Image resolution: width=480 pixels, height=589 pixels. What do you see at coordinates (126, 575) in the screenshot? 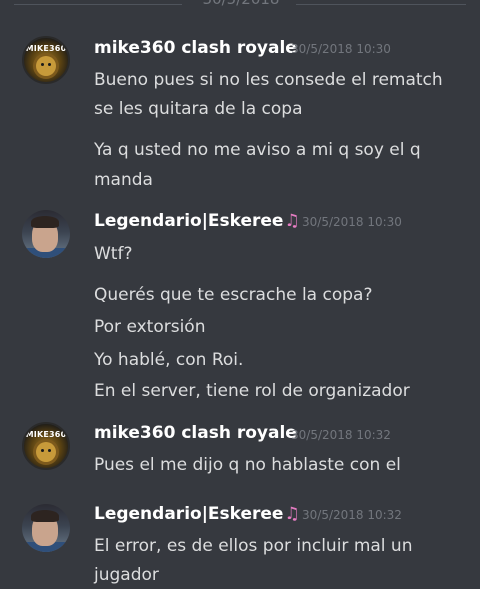
I see `message-line: jugador` at bounding box center [126, 575].